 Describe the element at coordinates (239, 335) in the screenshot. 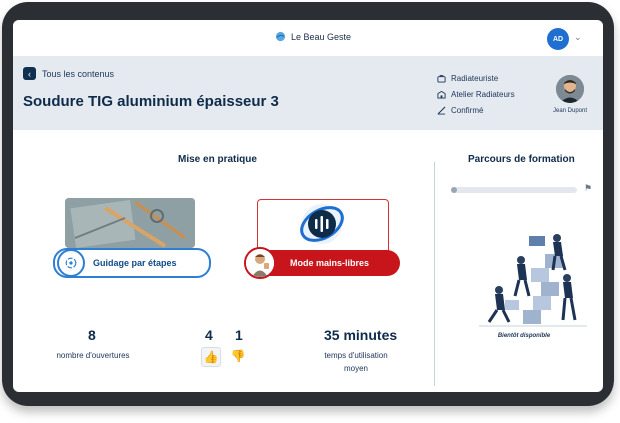

I see `dislikes-count: 1` at that location.